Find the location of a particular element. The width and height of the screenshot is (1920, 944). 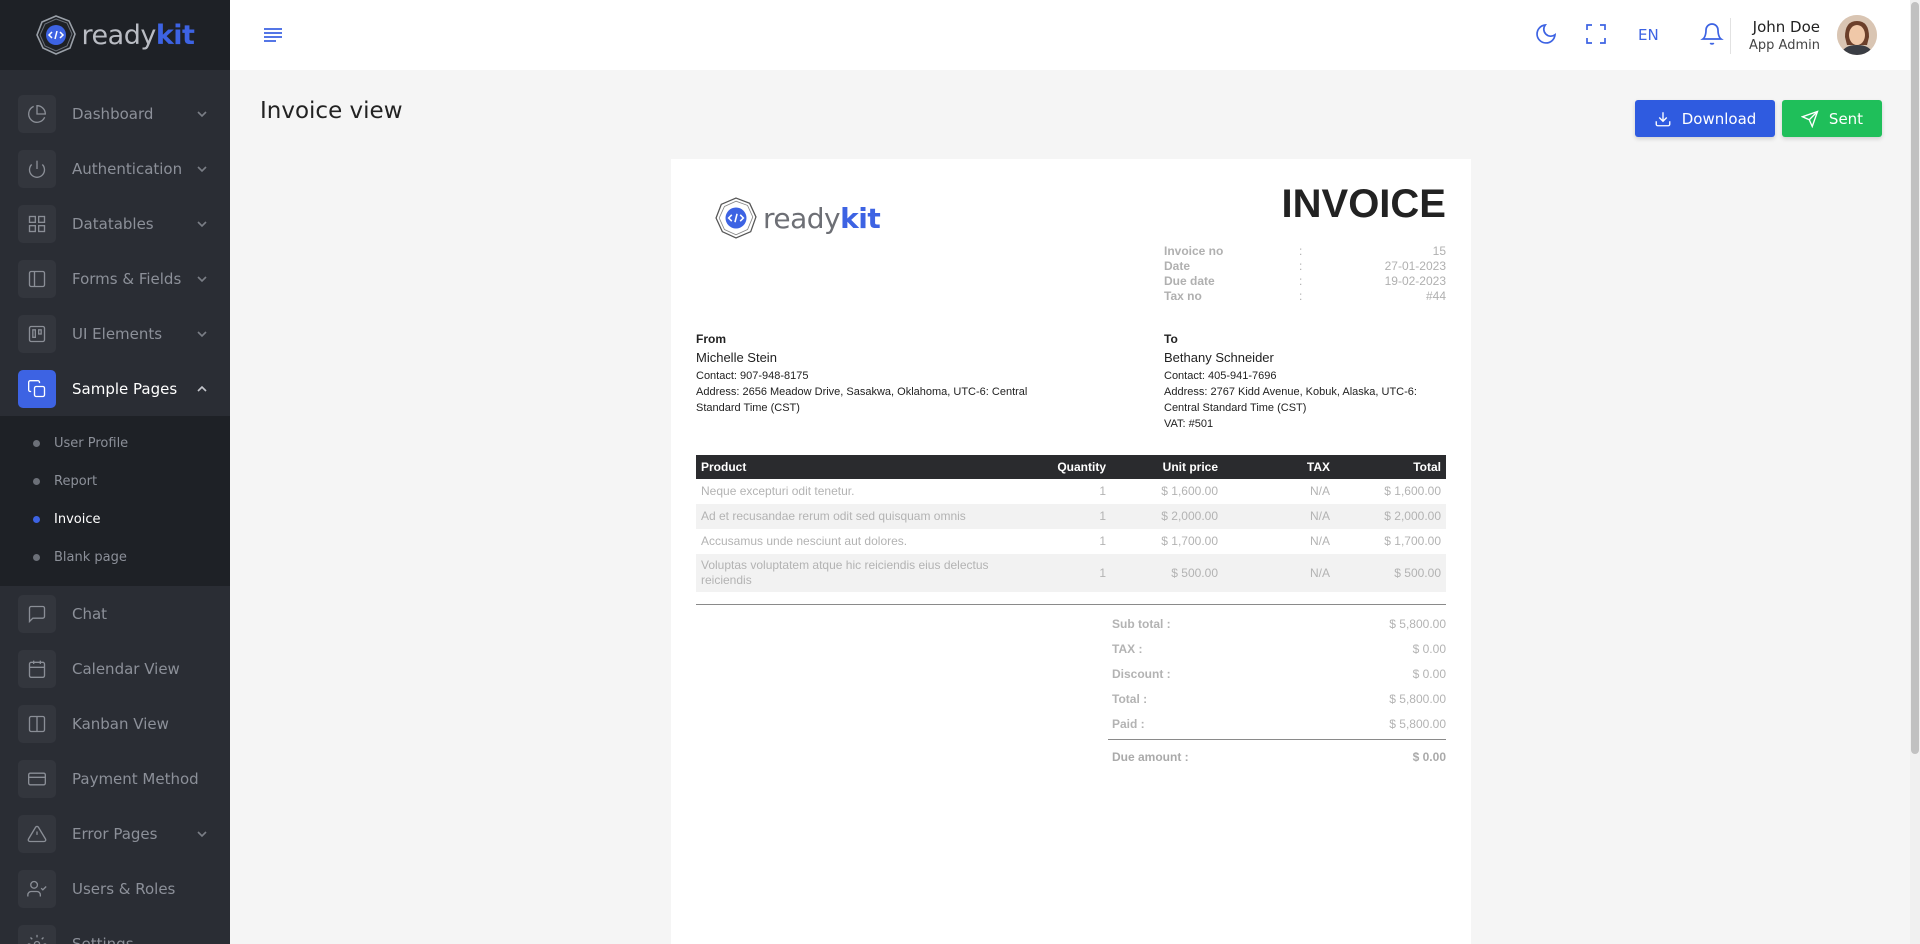

sidebar-item-kanban-view: Kanban View is located at coordinates (115, 723).